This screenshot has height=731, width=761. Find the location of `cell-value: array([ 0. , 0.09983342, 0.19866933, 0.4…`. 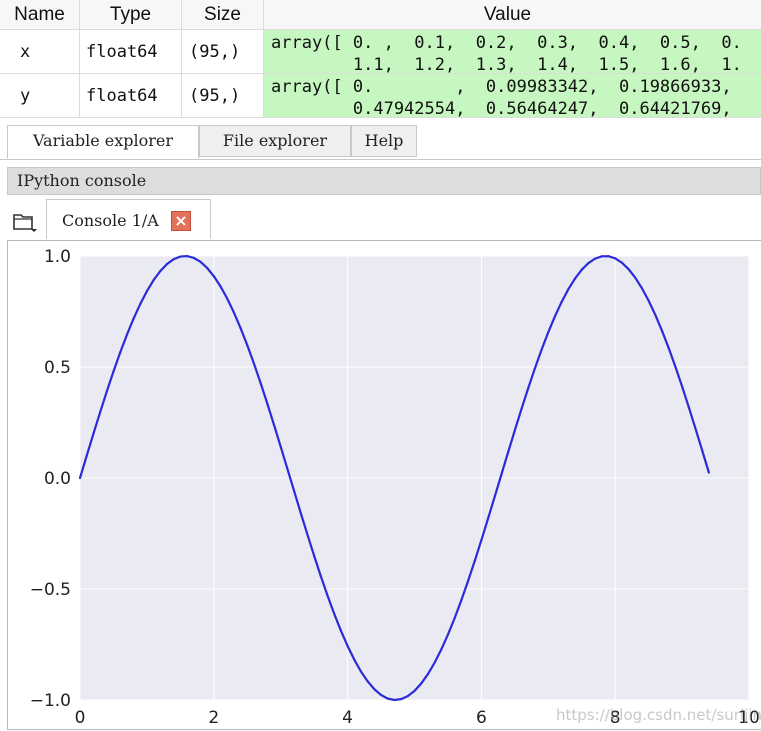

cell-value: array([ 0. , 0.09983342, 0.19866933, 0.4… is located at coordinates (512, 96).